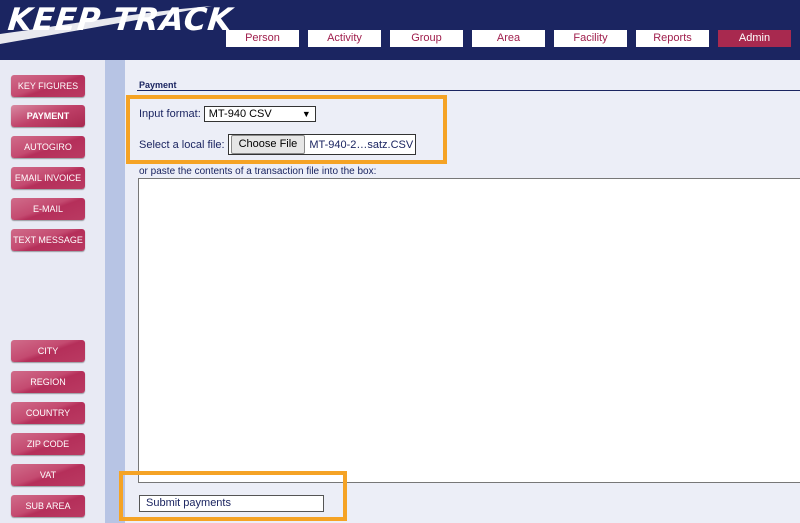 Image resolution: width=800 pixels, height=523 pixels. I want to click on sidebar-item-city: CITY, so click(48, 351).